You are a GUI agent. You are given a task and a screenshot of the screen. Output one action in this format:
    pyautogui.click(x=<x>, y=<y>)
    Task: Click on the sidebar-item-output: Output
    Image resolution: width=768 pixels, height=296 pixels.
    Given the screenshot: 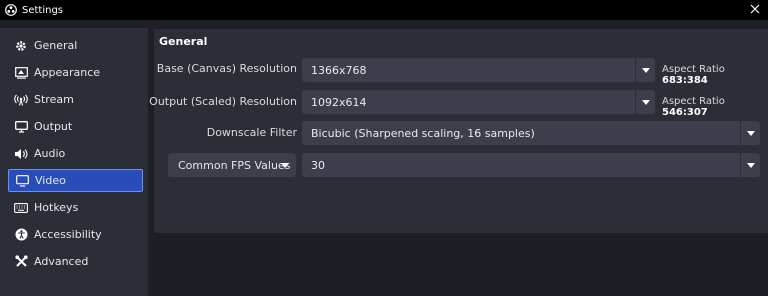 What is the action you would take?
    pyautogui.click(x=74, y=126)
    